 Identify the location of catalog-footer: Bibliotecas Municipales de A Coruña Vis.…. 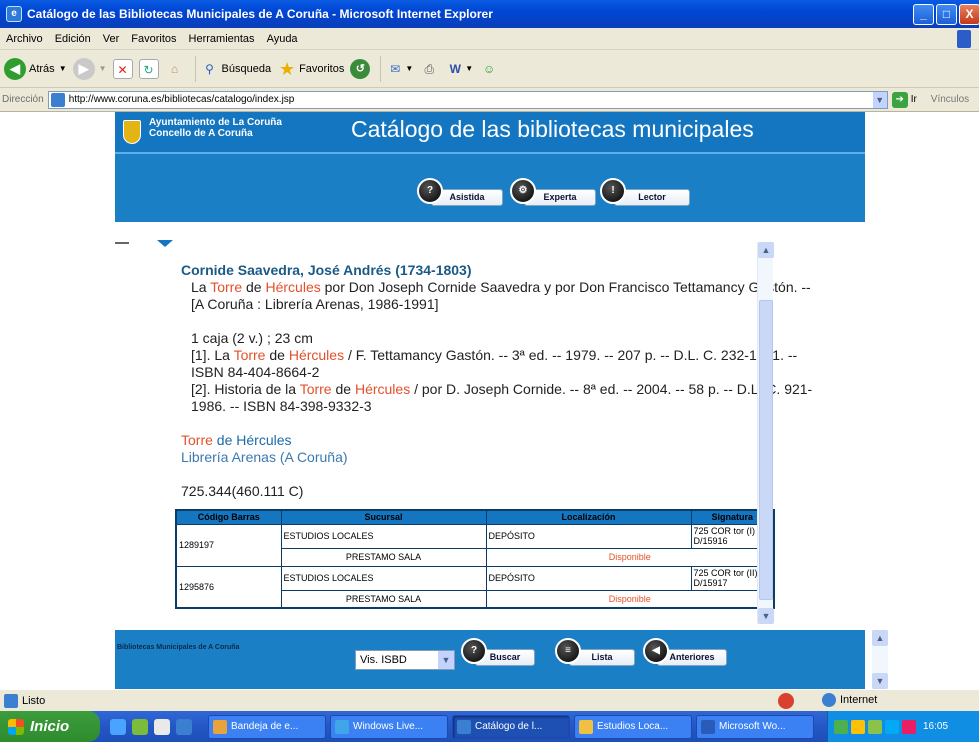
(501, 659).